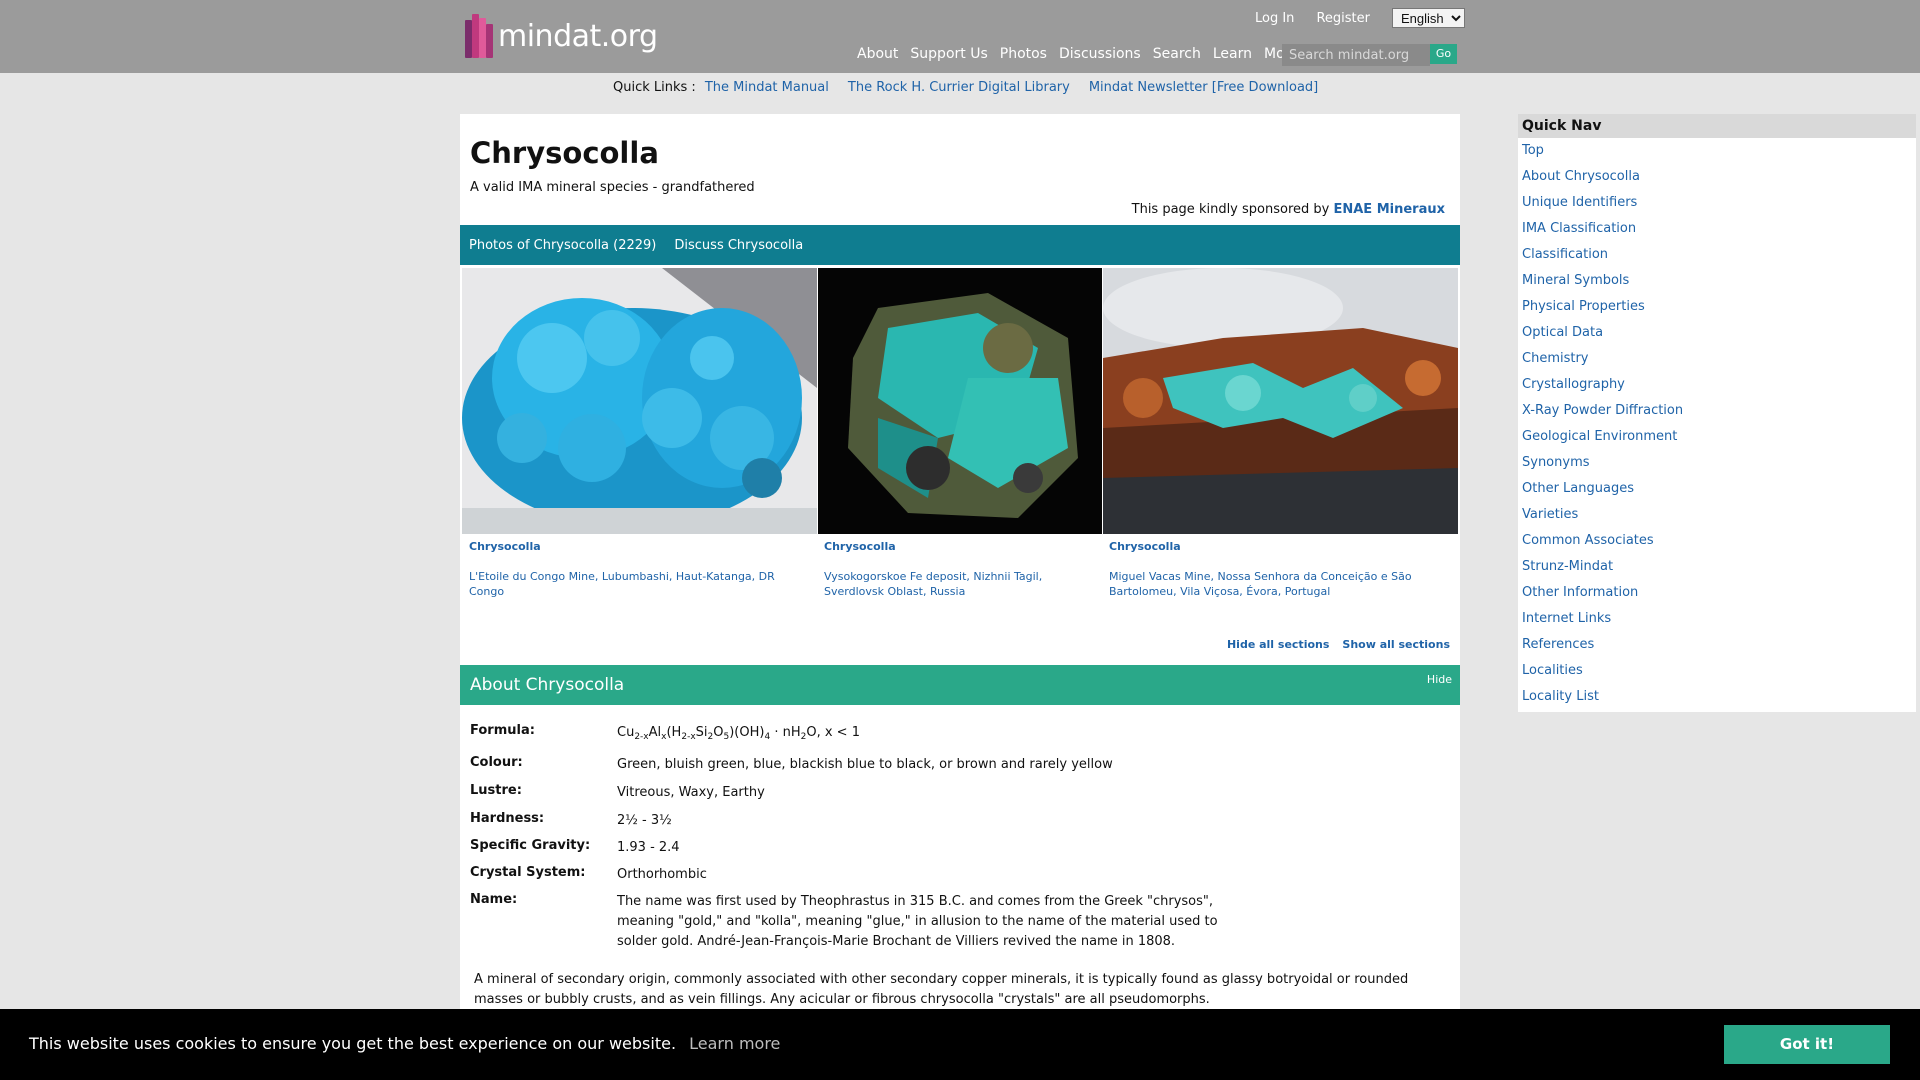  I want to click on quick-links-label: Quick Links :, so click(654, 87).